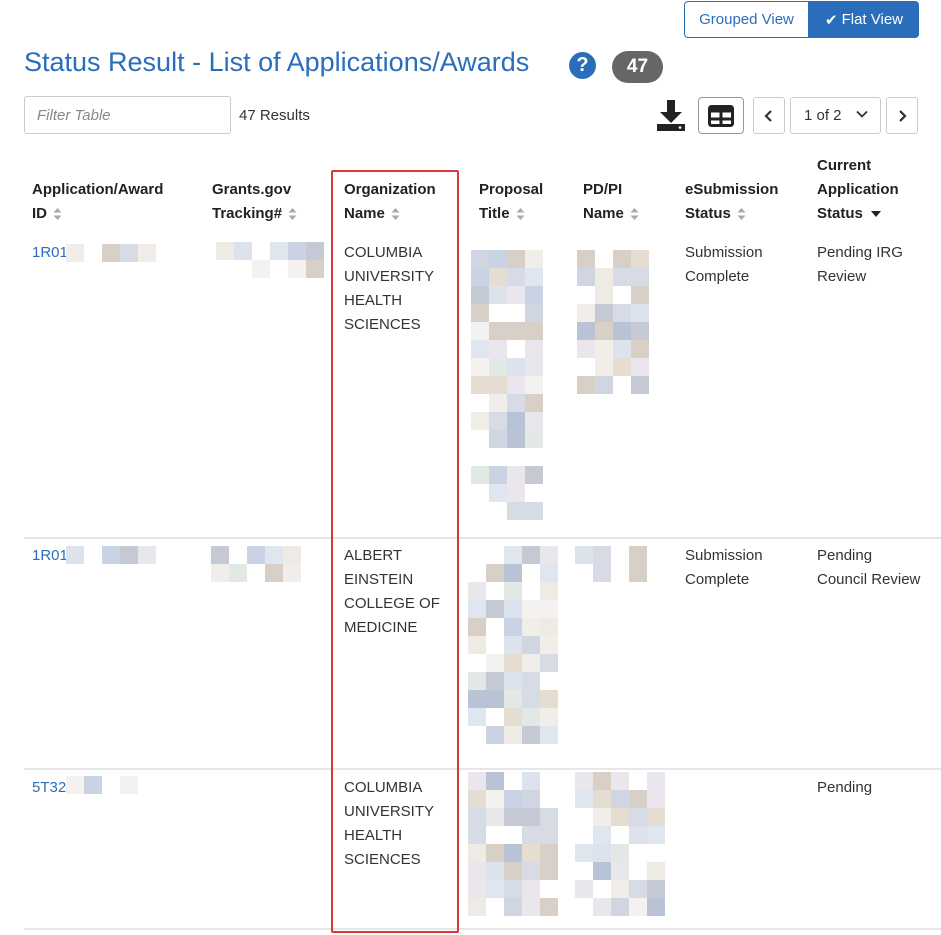 The width and height of the screenshot is (941, 935). Describe the element at coordinates (603, 189) in the screenshot. I see `header-line: PD/PI` at that location.